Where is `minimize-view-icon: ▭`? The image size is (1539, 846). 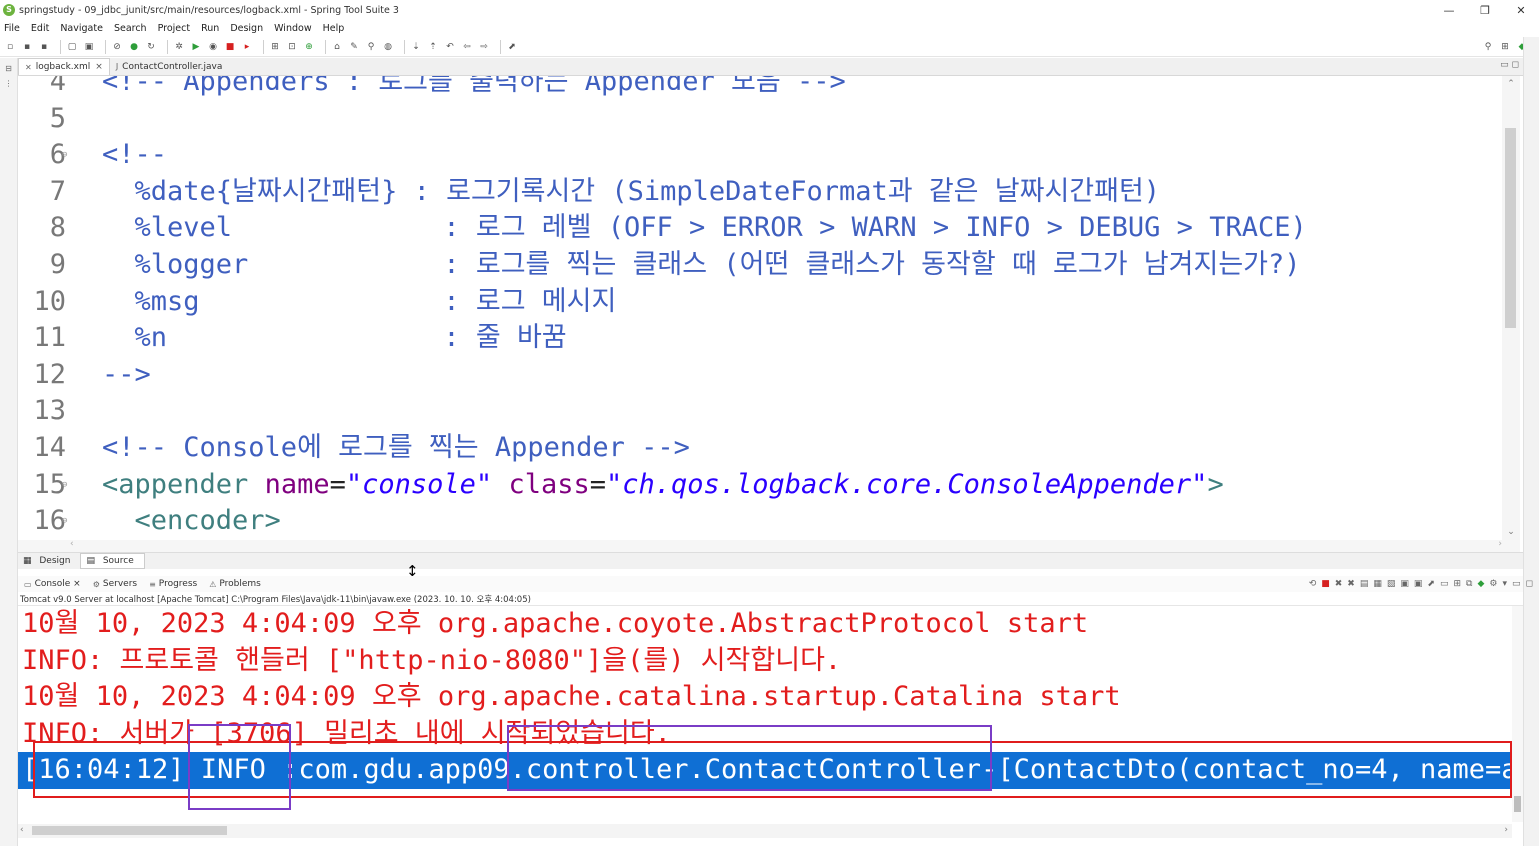
minimize-view-icon: ▭ is located at coordinates (1516, 584).